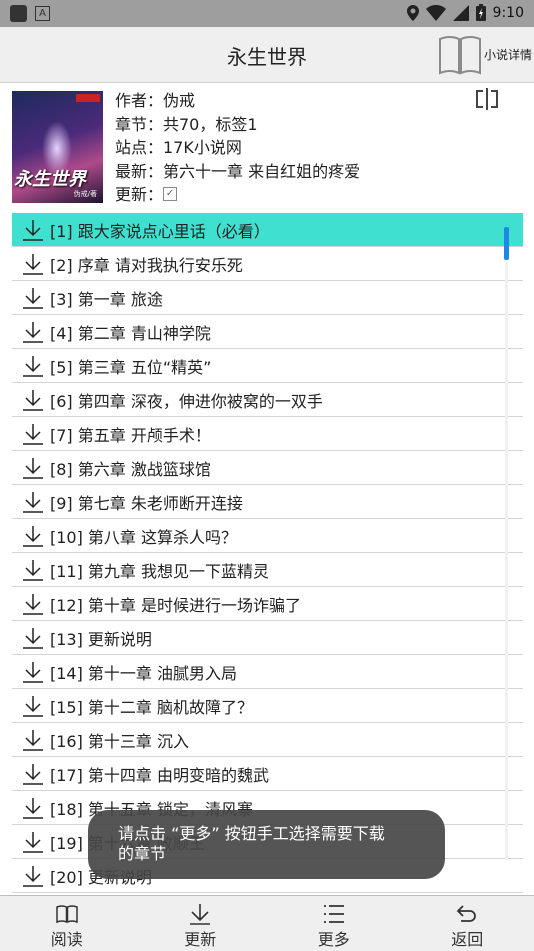  Describe the element at coordinates (508, 54) in the screenshot. I see `novel-detail-label: 小说详情` at that location.